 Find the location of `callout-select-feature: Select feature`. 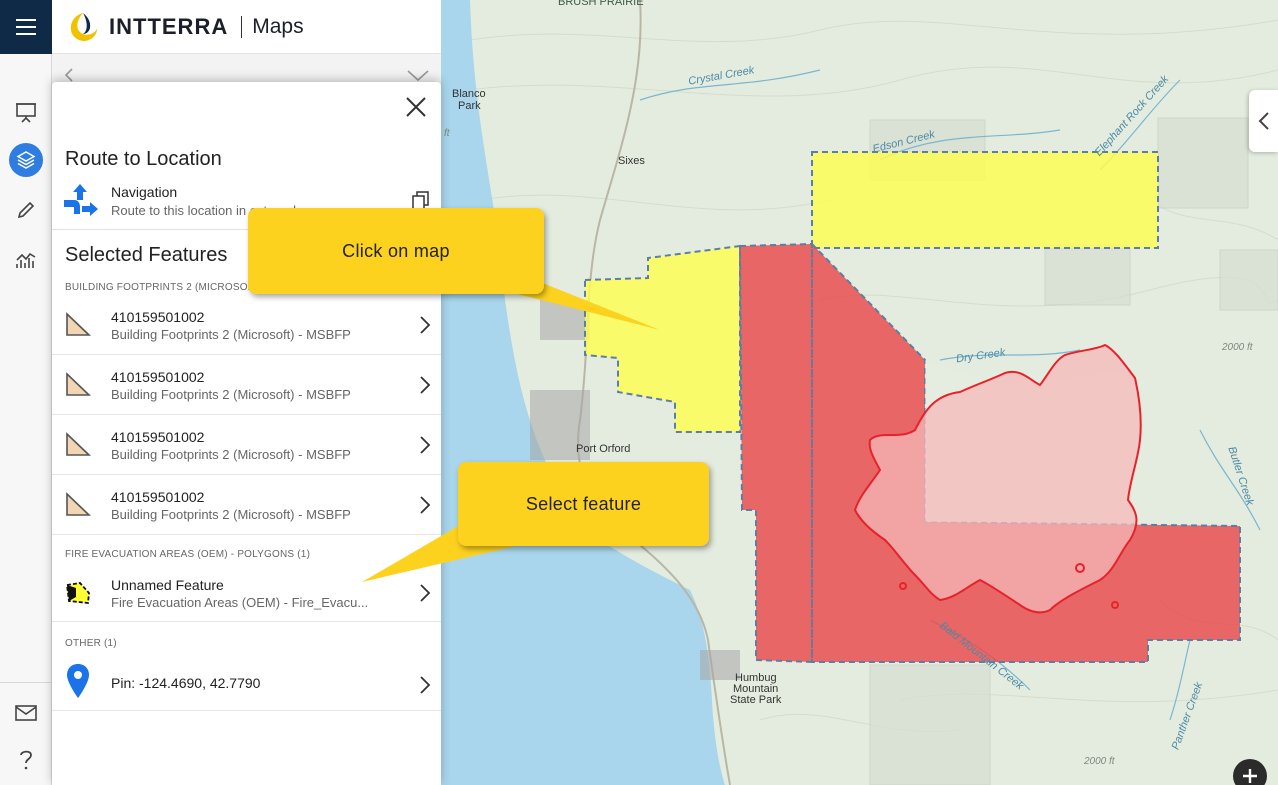

callout-select-feature: Select feature is located at coordinates (583, 504).